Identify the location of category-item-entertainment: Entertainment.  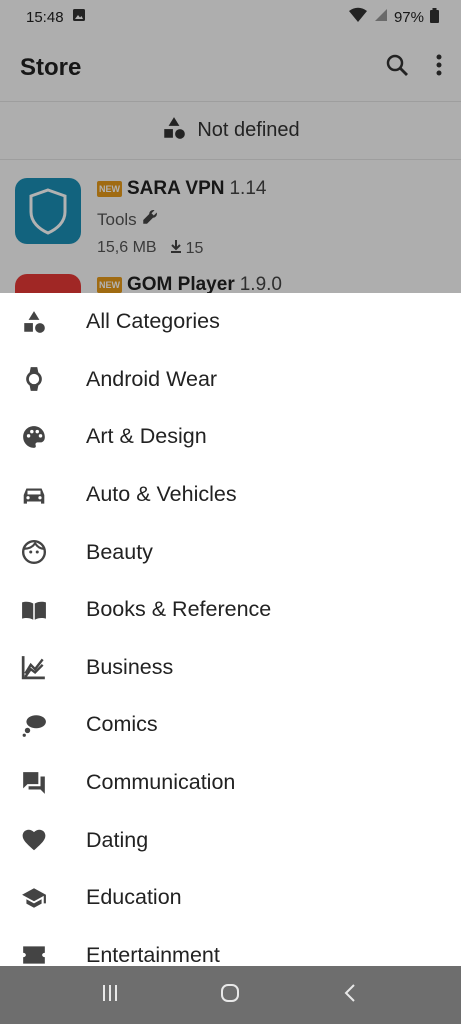
(230, 946).